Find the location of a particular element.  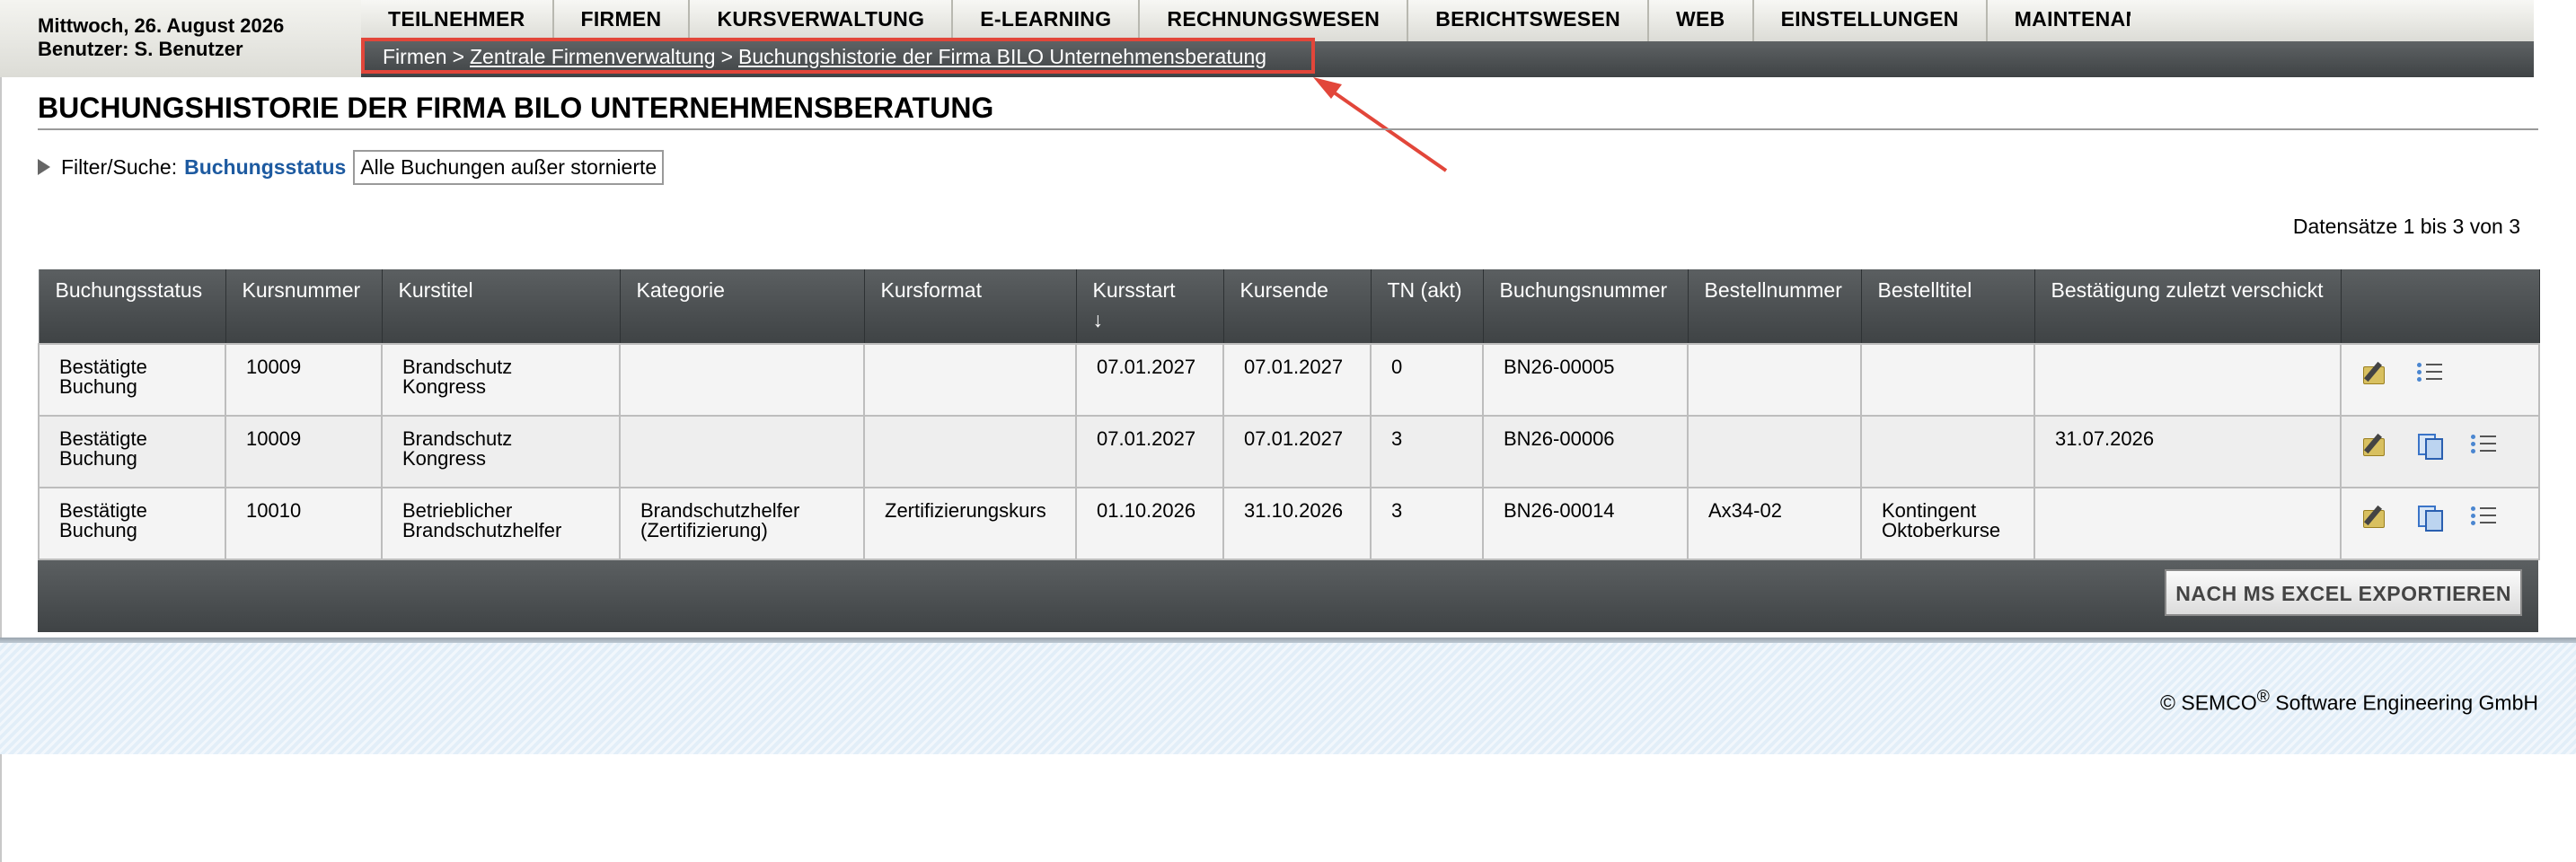

filter-key-buchungsstatus: Buchungsstatus is located at coordinates (265, 167).